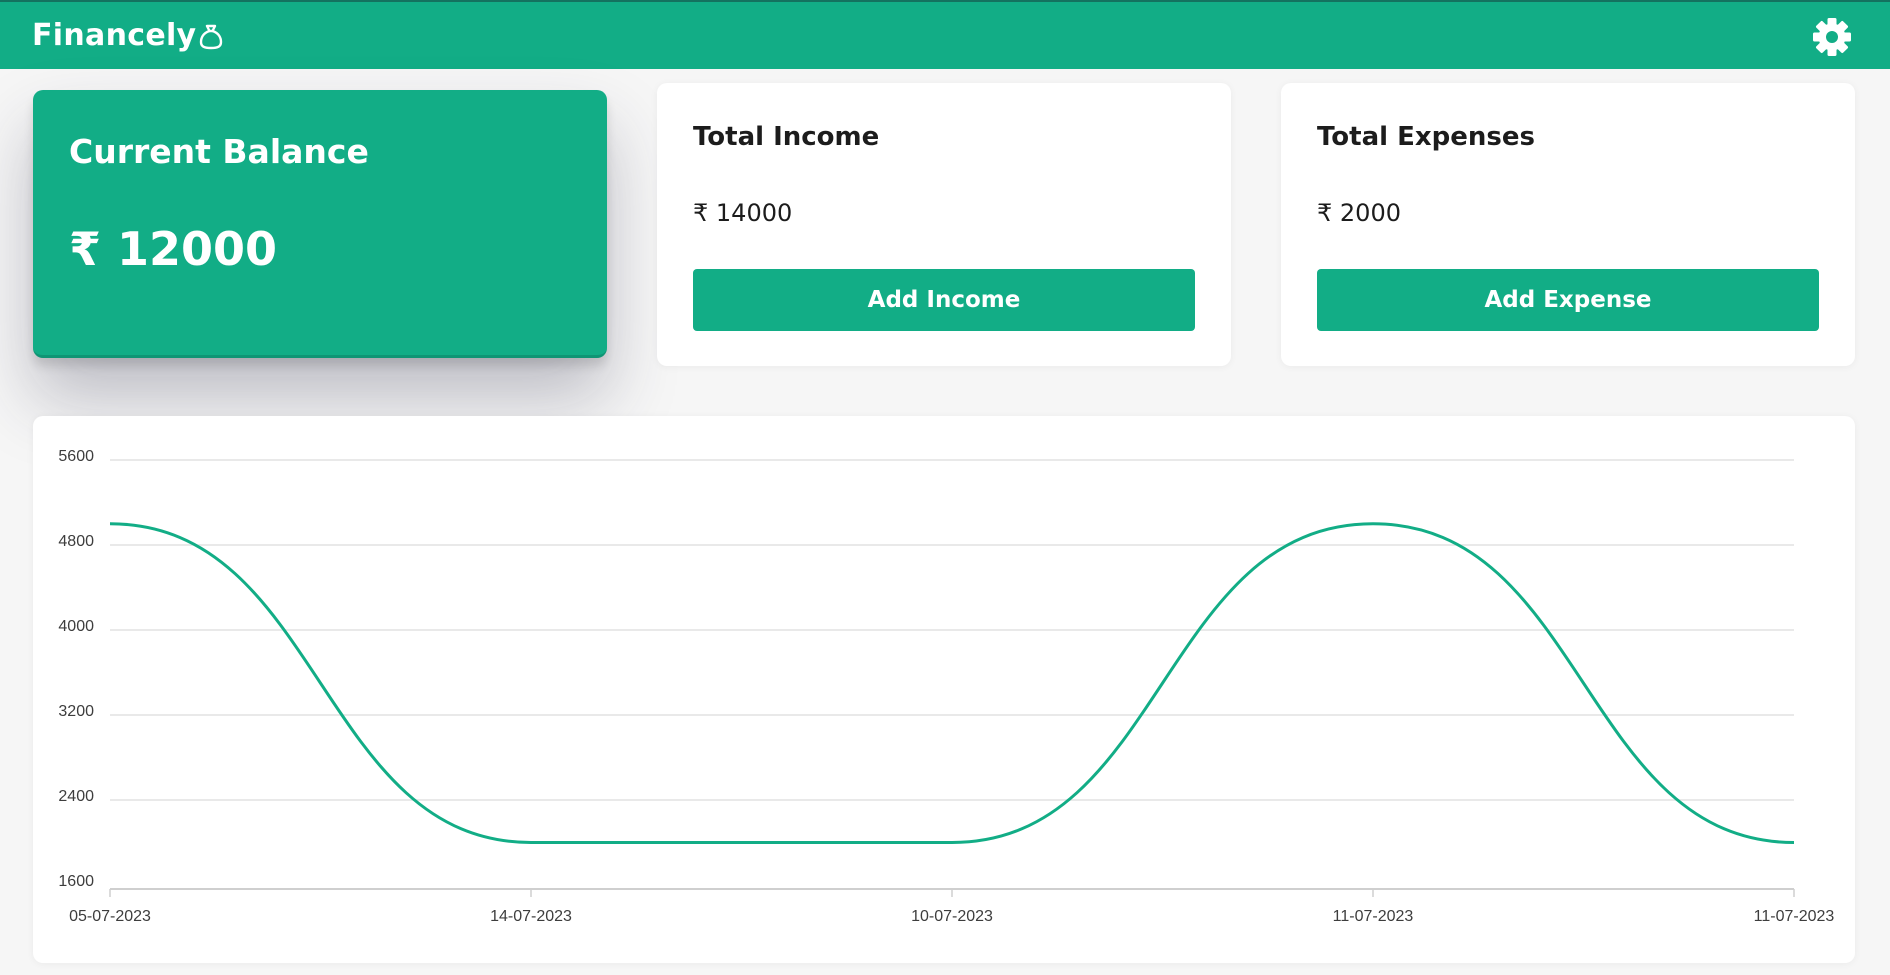 This screenshot has width=1890, height=975. Describe the element at coordinates (76, 796) in the screenshot. I see `y-tick-label: 2400` at that location.